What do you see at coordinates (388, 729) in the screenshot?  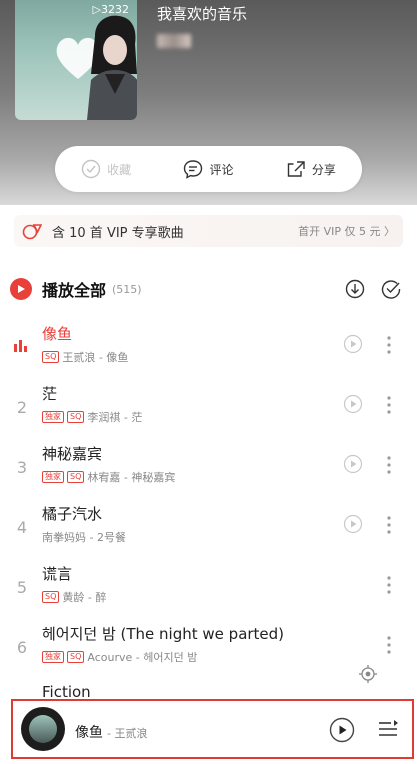 I see `playlist-icon` at bounding box center [388, 729].